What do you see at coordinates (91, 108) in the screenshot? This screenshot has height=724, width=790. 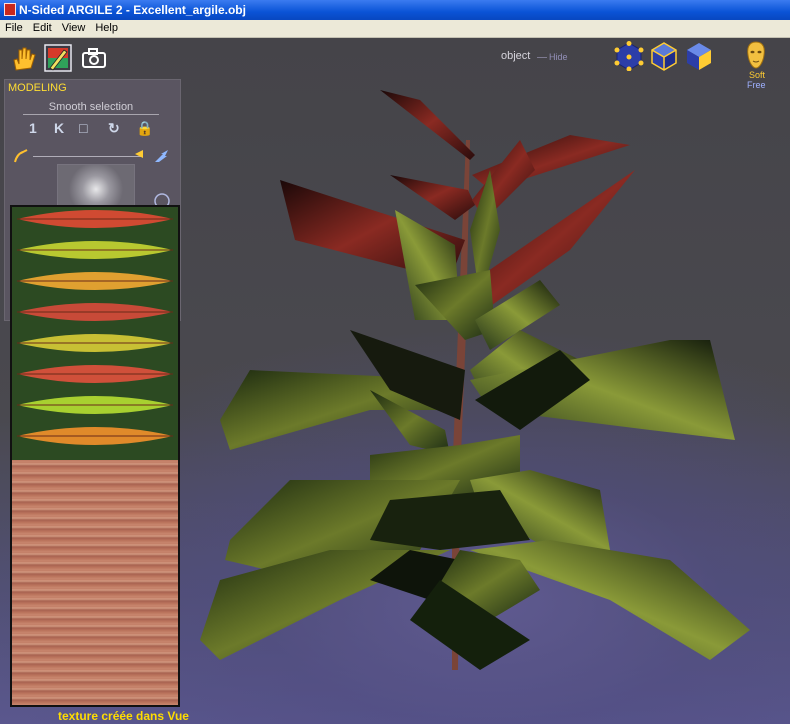 I see `smooth-selection-label: Smooth selection` at bounding box center [91, 108].